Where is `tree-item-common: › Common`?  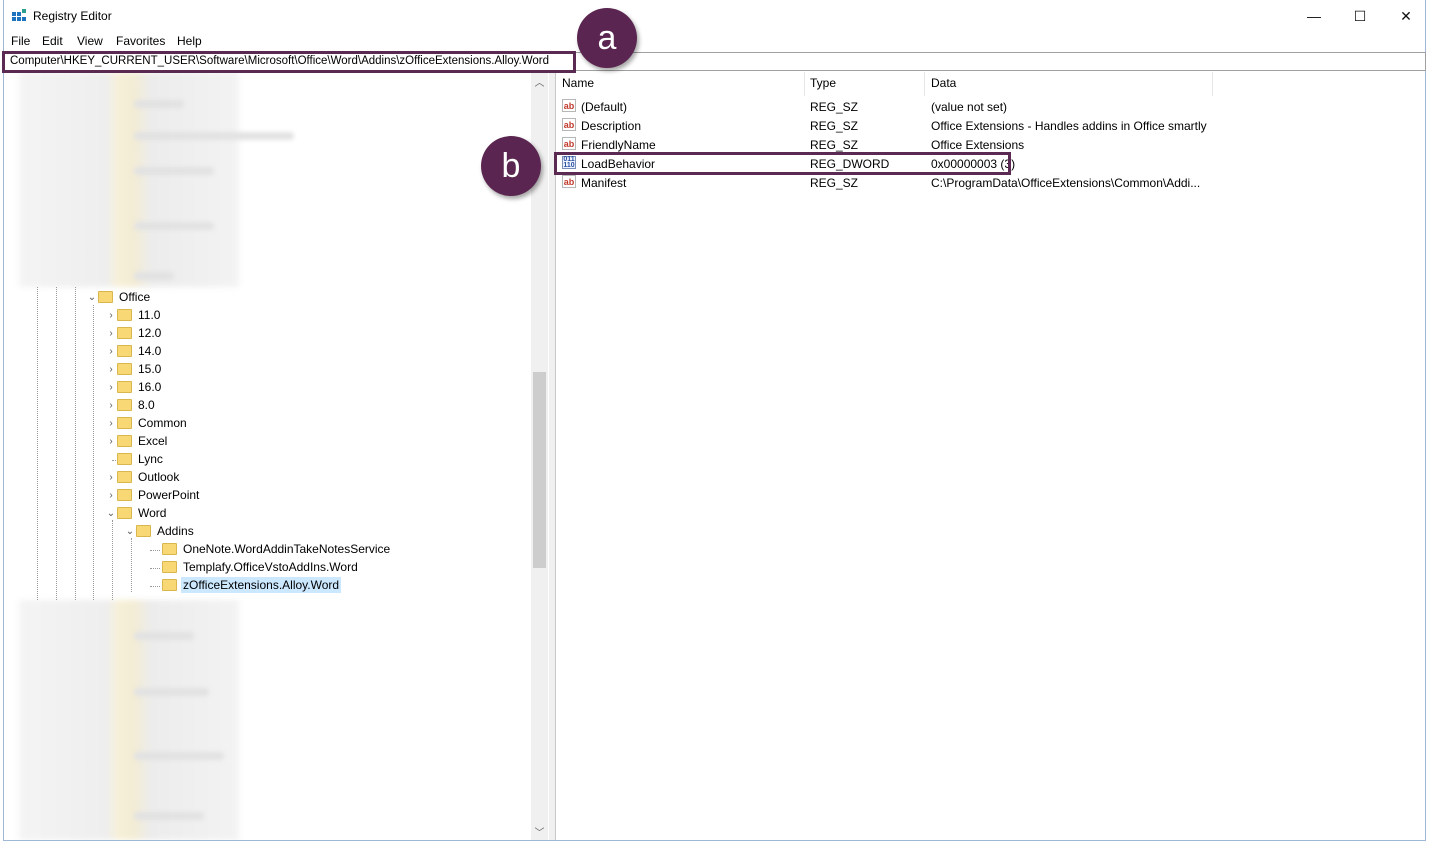 tree-item-common: › Common is located at coordinates (147, 423).